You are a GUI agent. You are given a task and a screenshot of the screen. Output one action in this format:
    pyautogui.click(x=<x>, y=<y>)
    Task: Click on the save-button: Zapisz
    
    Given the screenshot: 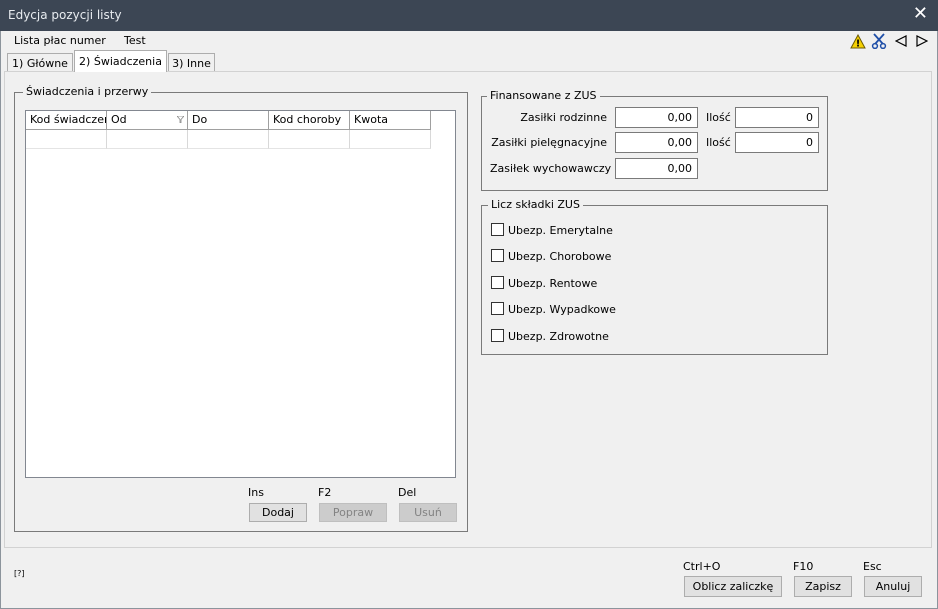 What is the action you would take?
    pyautogui.click(x=823, y=586)
    